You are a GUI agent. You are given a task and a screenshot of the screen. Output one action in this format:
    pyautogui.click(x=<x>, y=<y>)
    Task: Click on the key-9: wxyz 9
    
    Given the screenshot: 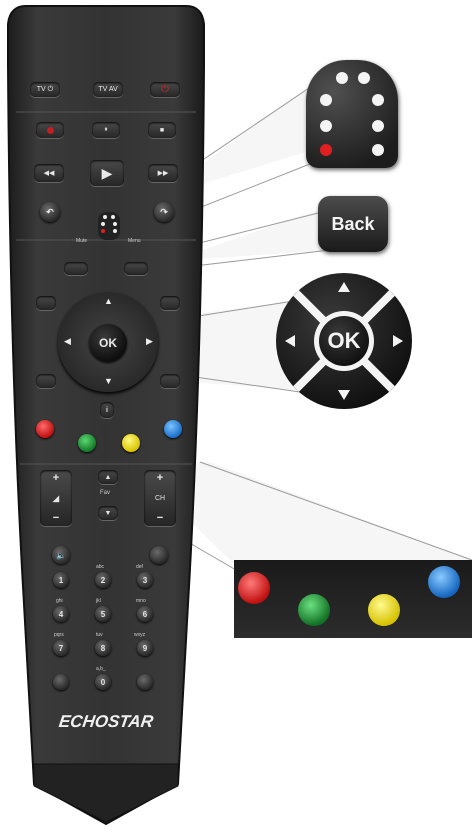 What is the action you would take?
    pyautogui.click(x=150, y=650)
    